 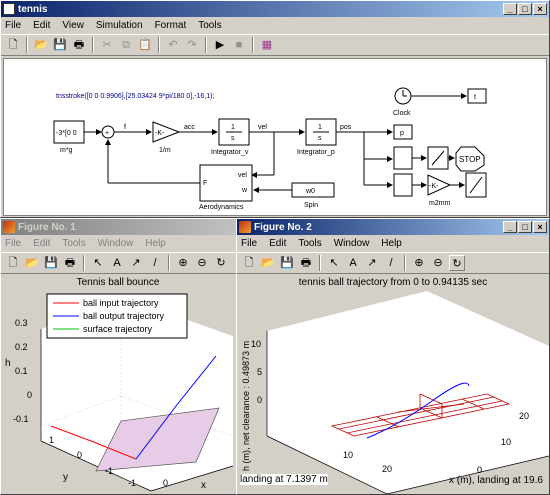 What do you see at coordinates (21, 323) in the screenshot?
I see `svg-text: 0.3` at bounding box center [21, 323].